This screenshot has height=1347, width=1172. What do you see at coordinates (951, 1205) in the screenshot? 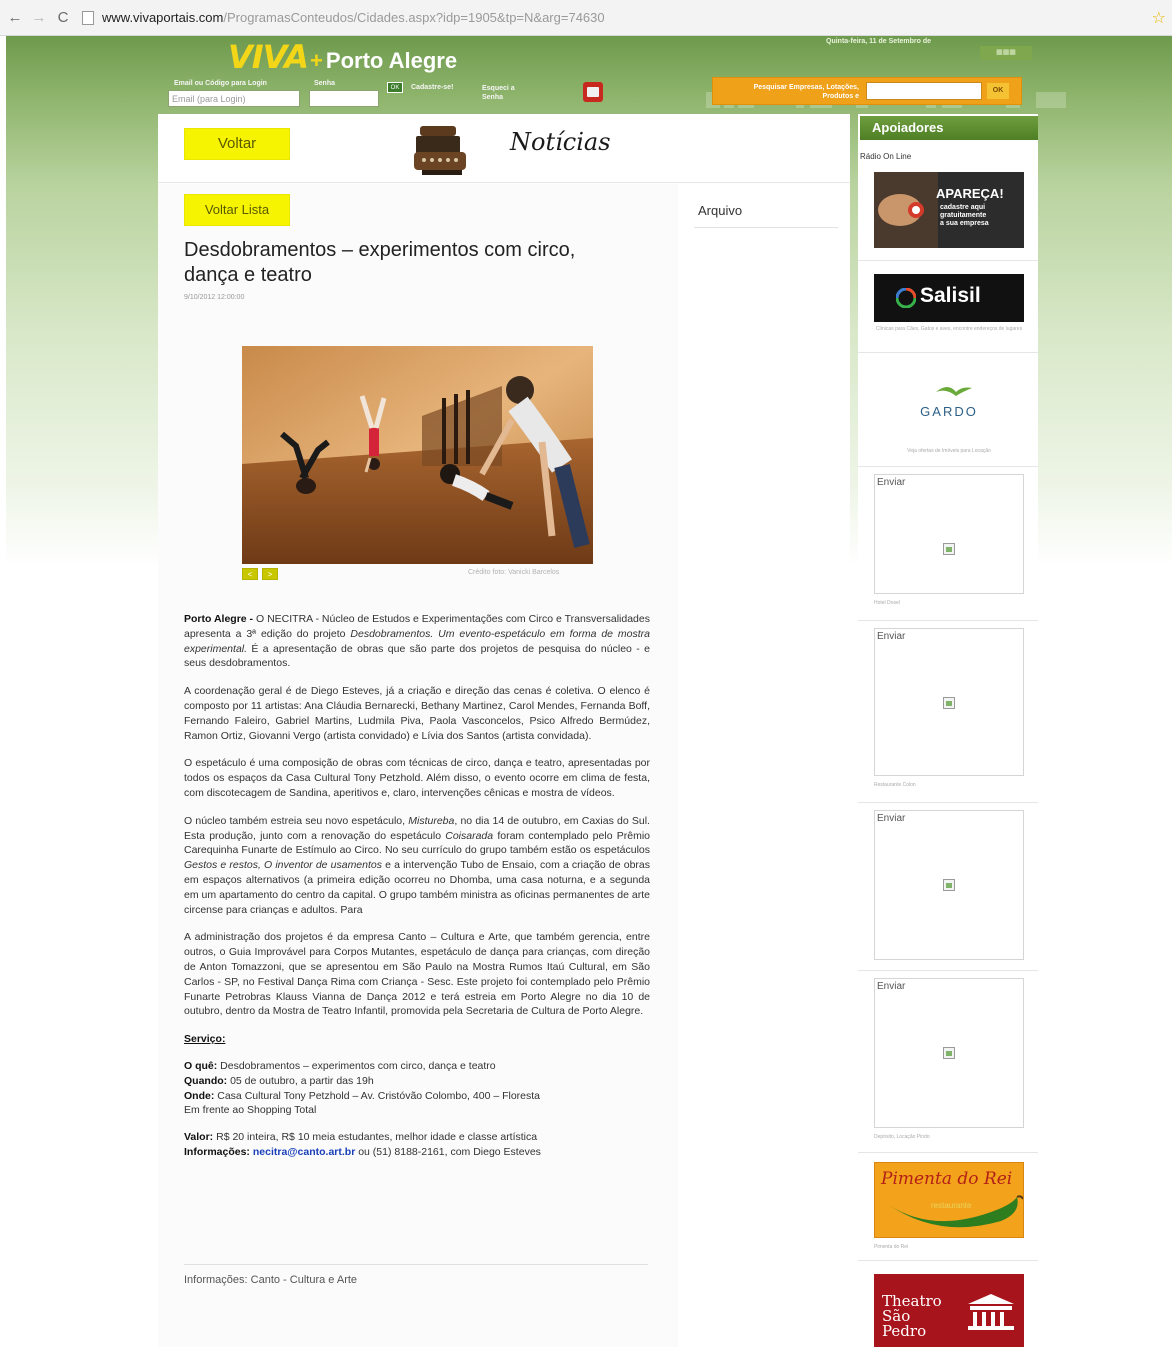
I see `ad4-sub: restaurante` at bounding box center [951, 1205].